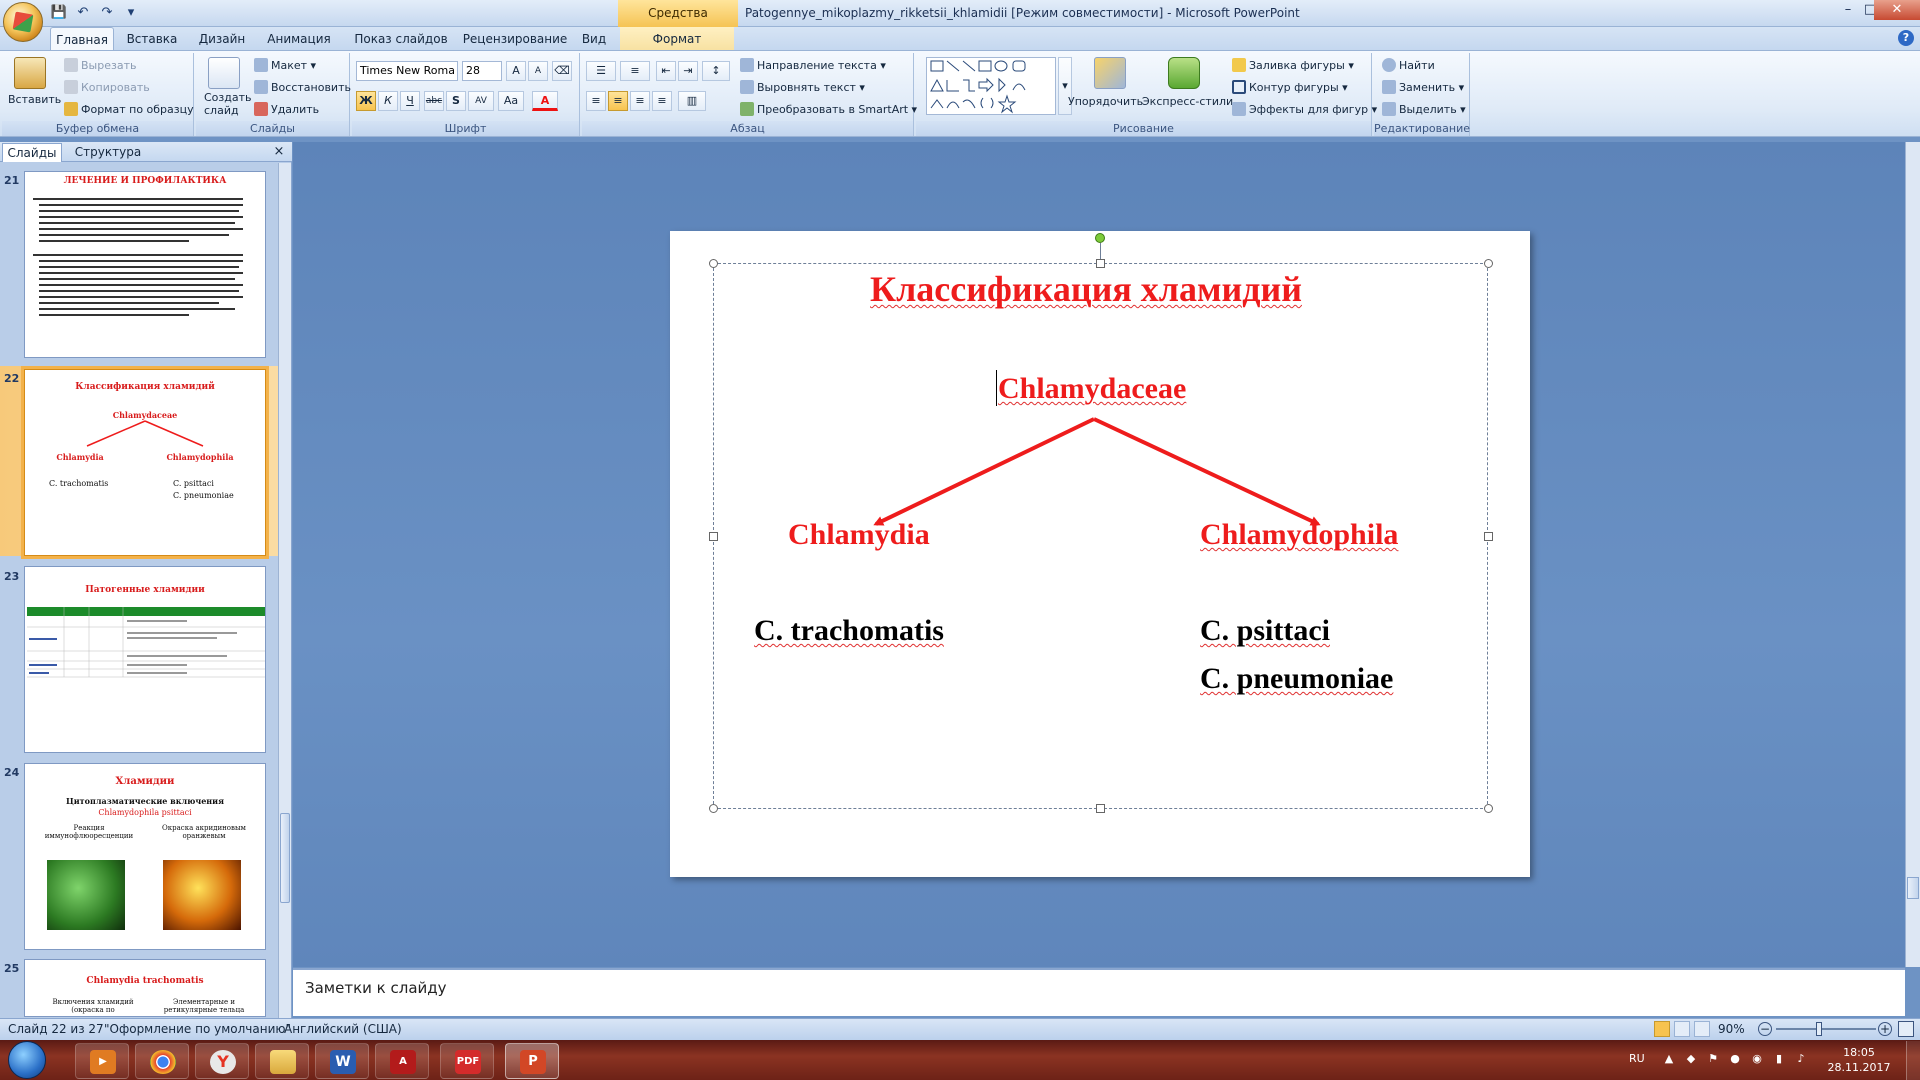 The width and height of the screenshot is (1920, 1080). What do you see at coordinates (482, 71) in the screenshot?
I see `font-size-combo: 28` at bounding box center [482, 71].